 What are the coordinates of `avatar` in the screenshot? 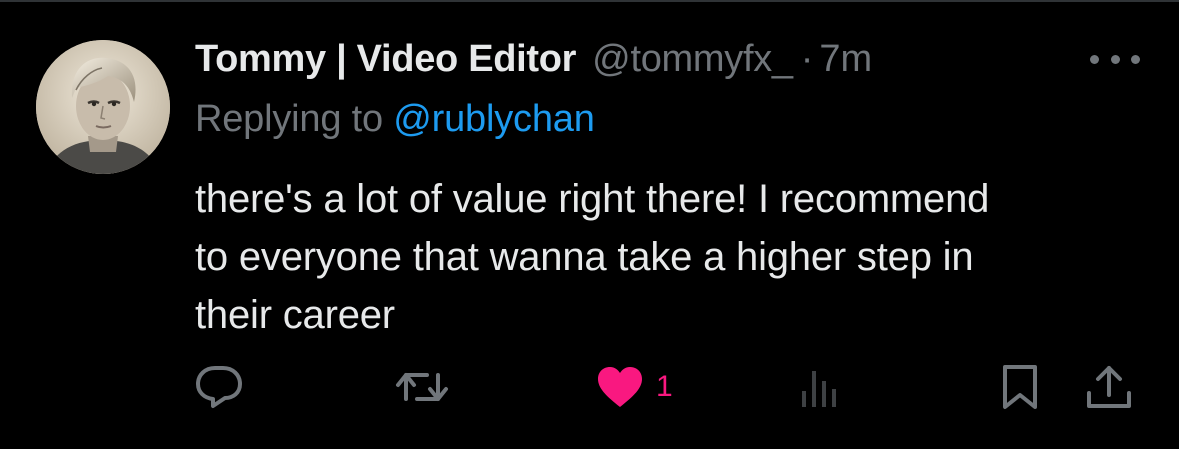 It's located at (103, 107).